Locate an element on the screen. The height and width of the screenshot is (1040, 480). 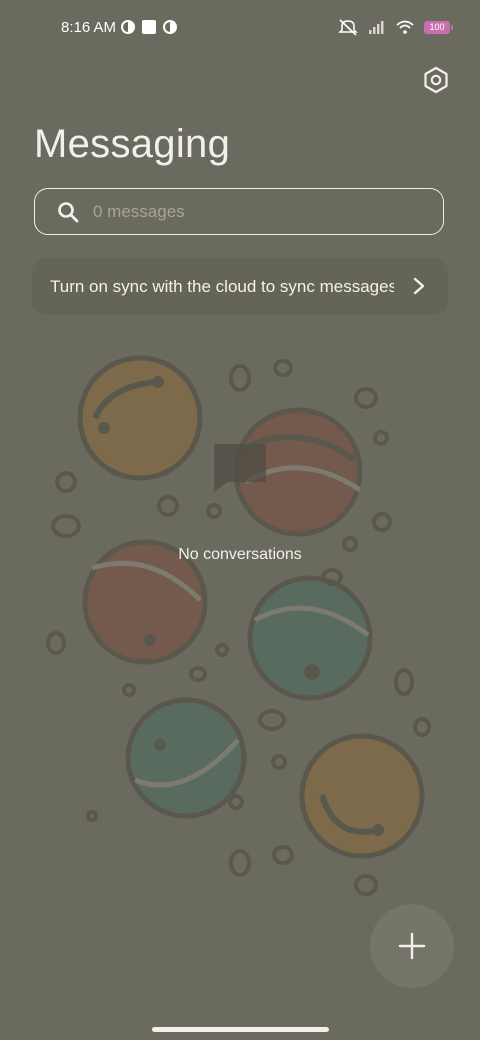
status-bar: 8:16 AM 100 is located at coordinates (240, 28).